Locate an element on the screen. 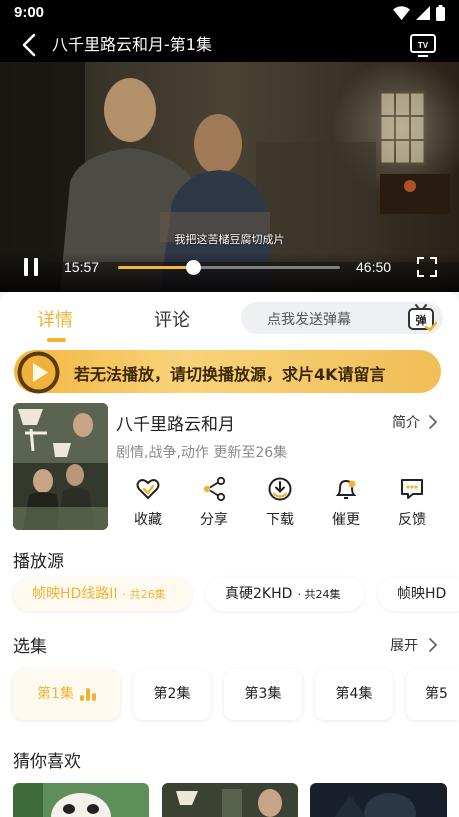  heart-icon is located at coordinates (148, 489).